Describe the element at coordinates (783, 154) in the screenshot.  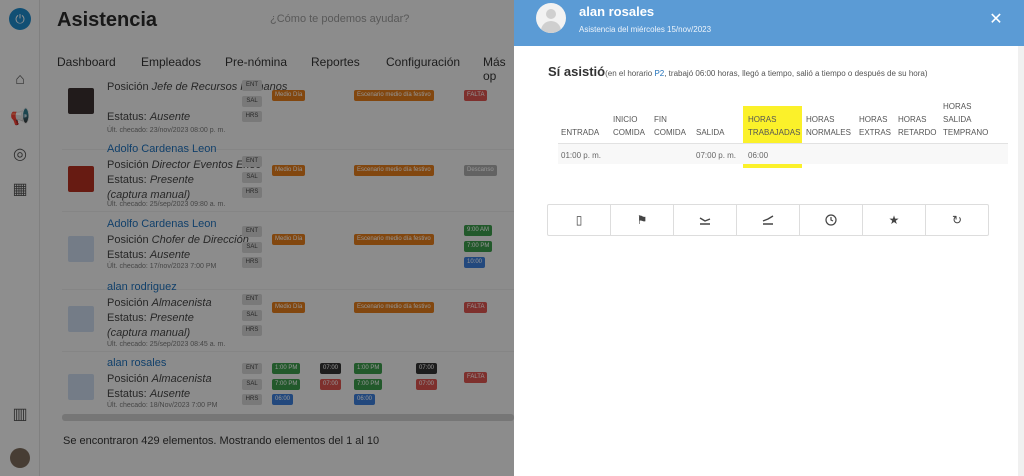
I see `table-row-bg` at that location.